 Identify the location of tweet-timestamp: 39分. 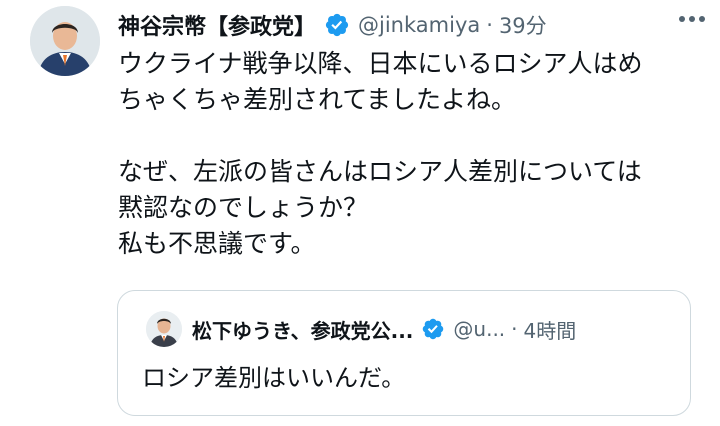
(523, 25).